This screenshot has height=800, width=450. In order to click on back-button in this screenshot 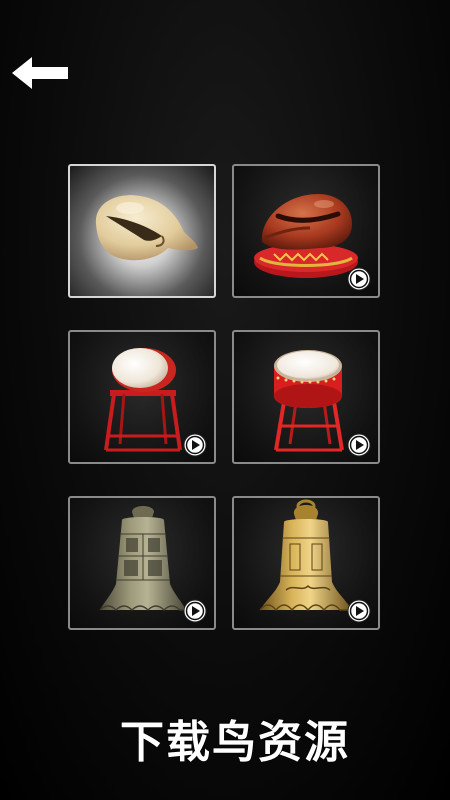, I will do `click(40, 73)`.